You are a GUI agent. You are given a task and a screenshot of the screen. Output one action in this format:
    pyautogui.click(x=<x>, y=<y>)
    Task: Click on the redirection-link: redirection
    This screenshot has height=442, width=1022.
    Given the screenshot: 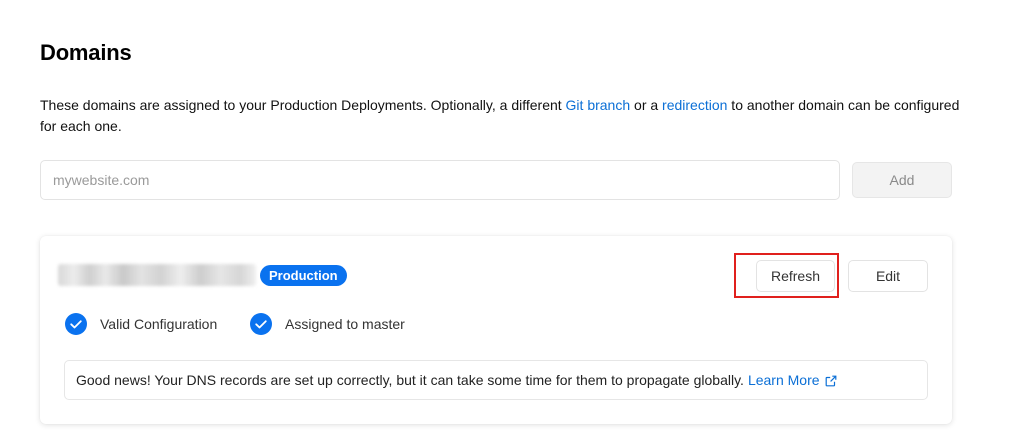 What is the action you would take?
    pyautogui.click(x=694, y=105)
    